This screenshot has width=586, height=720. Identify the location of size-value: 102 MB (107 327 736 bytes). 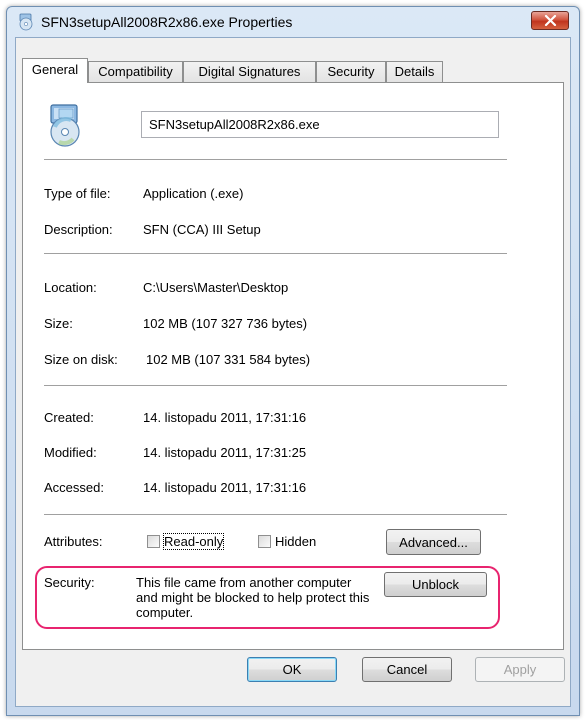
(225, 323).